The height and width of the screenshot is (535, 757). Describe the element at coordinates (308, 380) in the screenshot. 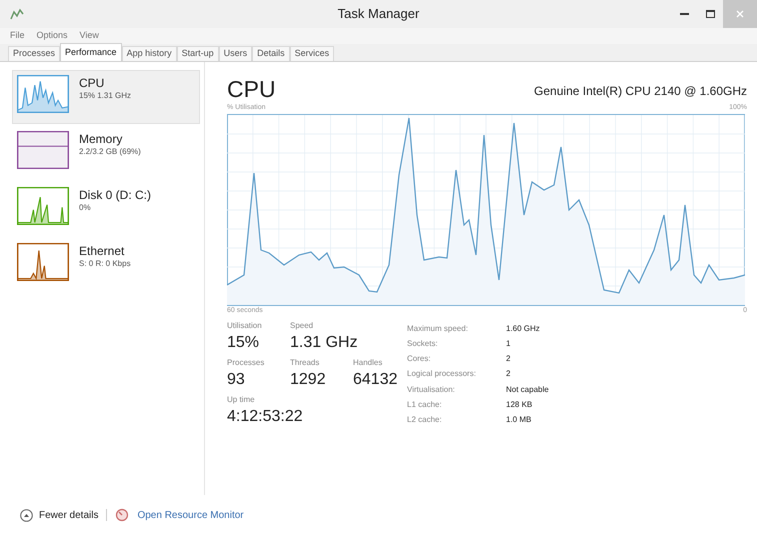

I see `stat-value: 1292` at that location.